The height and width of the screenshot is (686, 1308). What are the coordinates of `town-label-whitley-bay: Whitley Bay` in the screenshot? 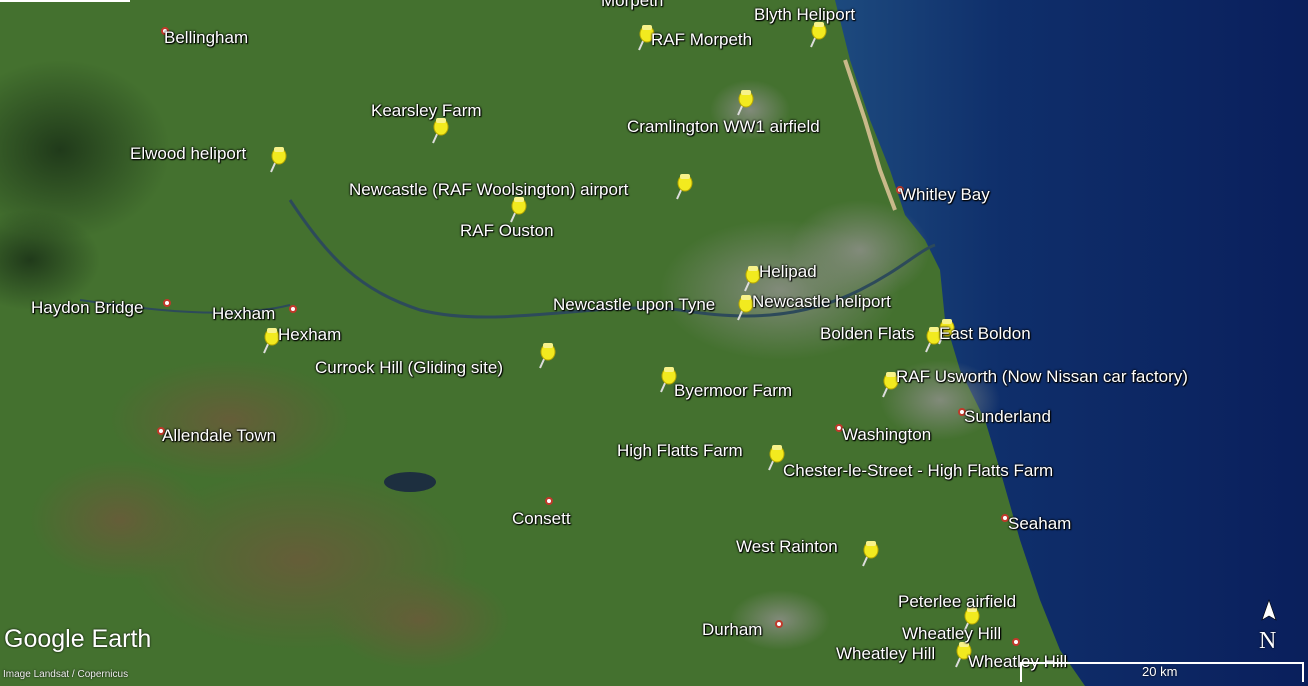 It's located at (945, 195).